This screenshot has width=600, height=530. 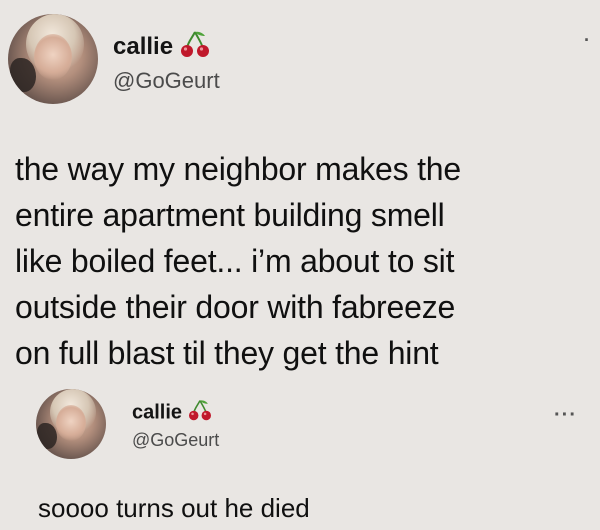 What do you see at coordinates (230, 215) in the screenshot?
I see `tweet-text-line: entire apartment building smell` at bounding box center [230, 215].